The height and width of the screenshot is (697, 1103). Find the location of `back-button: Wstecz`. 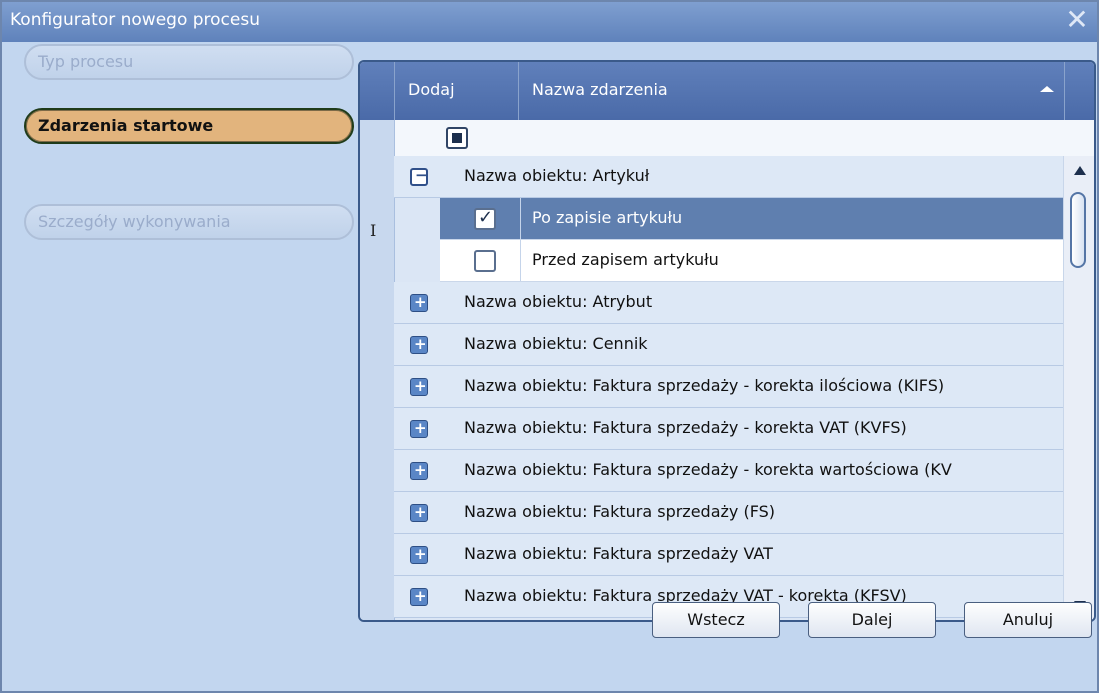

back-button: Wstecz is located at coordinates (716, 620).